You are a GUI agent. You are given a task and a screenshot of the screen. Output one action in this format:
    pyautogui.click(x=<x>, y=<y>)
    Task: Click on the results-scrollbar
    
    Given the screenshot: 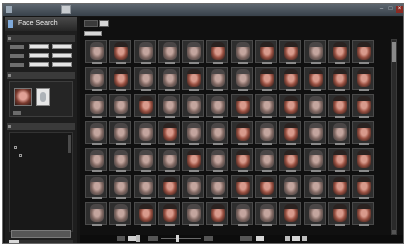 What is the action you would take?
    pyautogui.click(x=394, y=137)
    